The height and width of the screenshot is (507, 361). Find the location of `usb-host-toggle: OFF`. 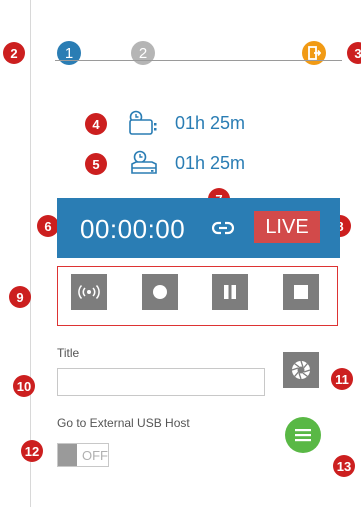

usb-host-toggle: OFF is located at coordinates (83, 455).